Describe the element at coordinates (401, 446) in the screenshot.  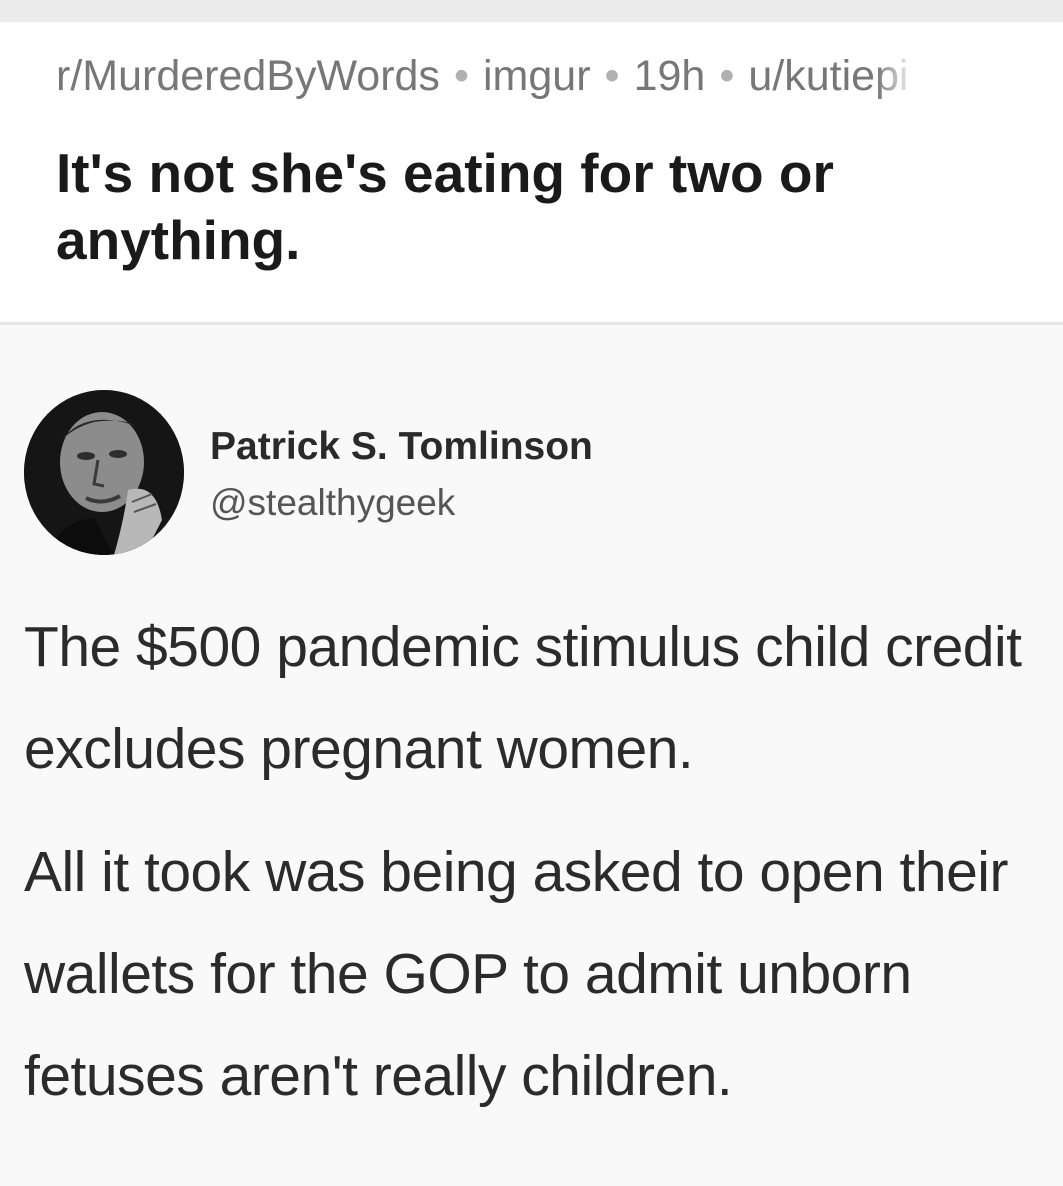
I see `tweet-author-name: Patrick S. Tomlinson` at that location.